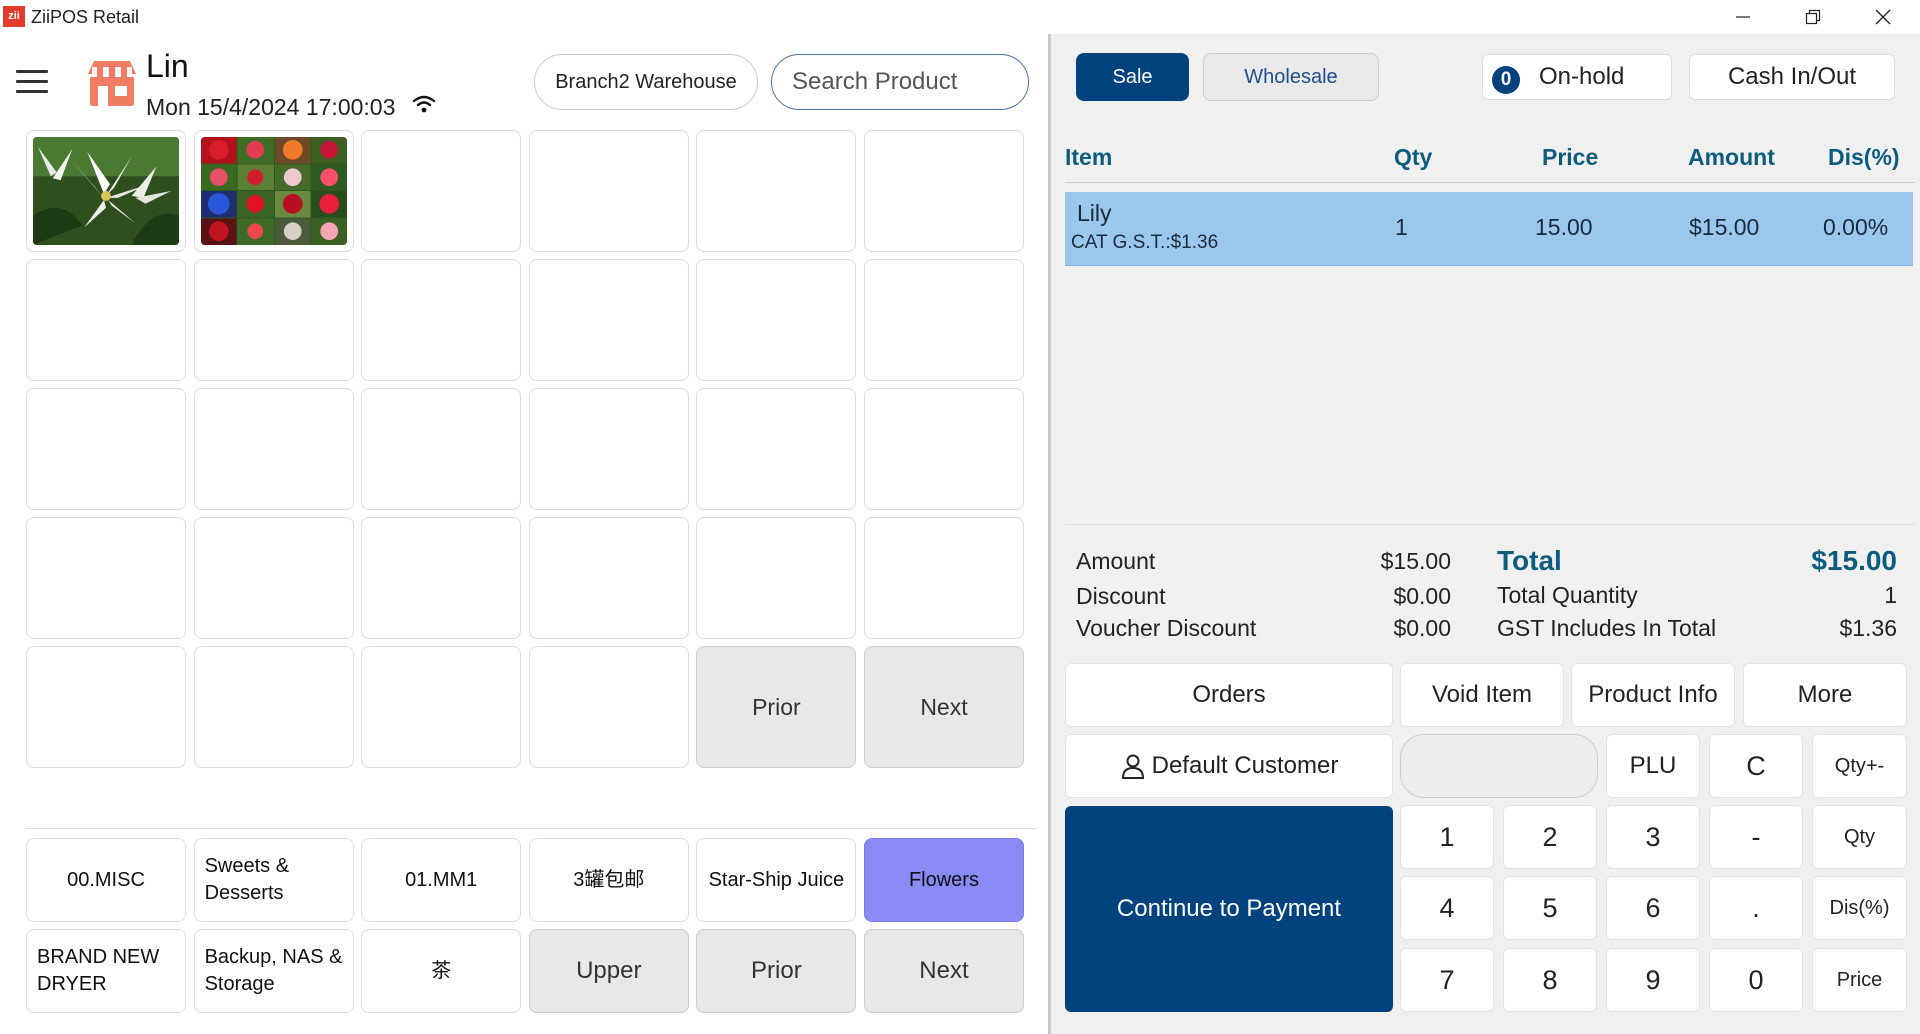 The width and height of the screenshot is (1920, 1034). What do you see at coordinates (271, 107) in the screenshot?
I see `date-time: Mon 15/4/2024 17:00:03` at bounding box center [271, 107].